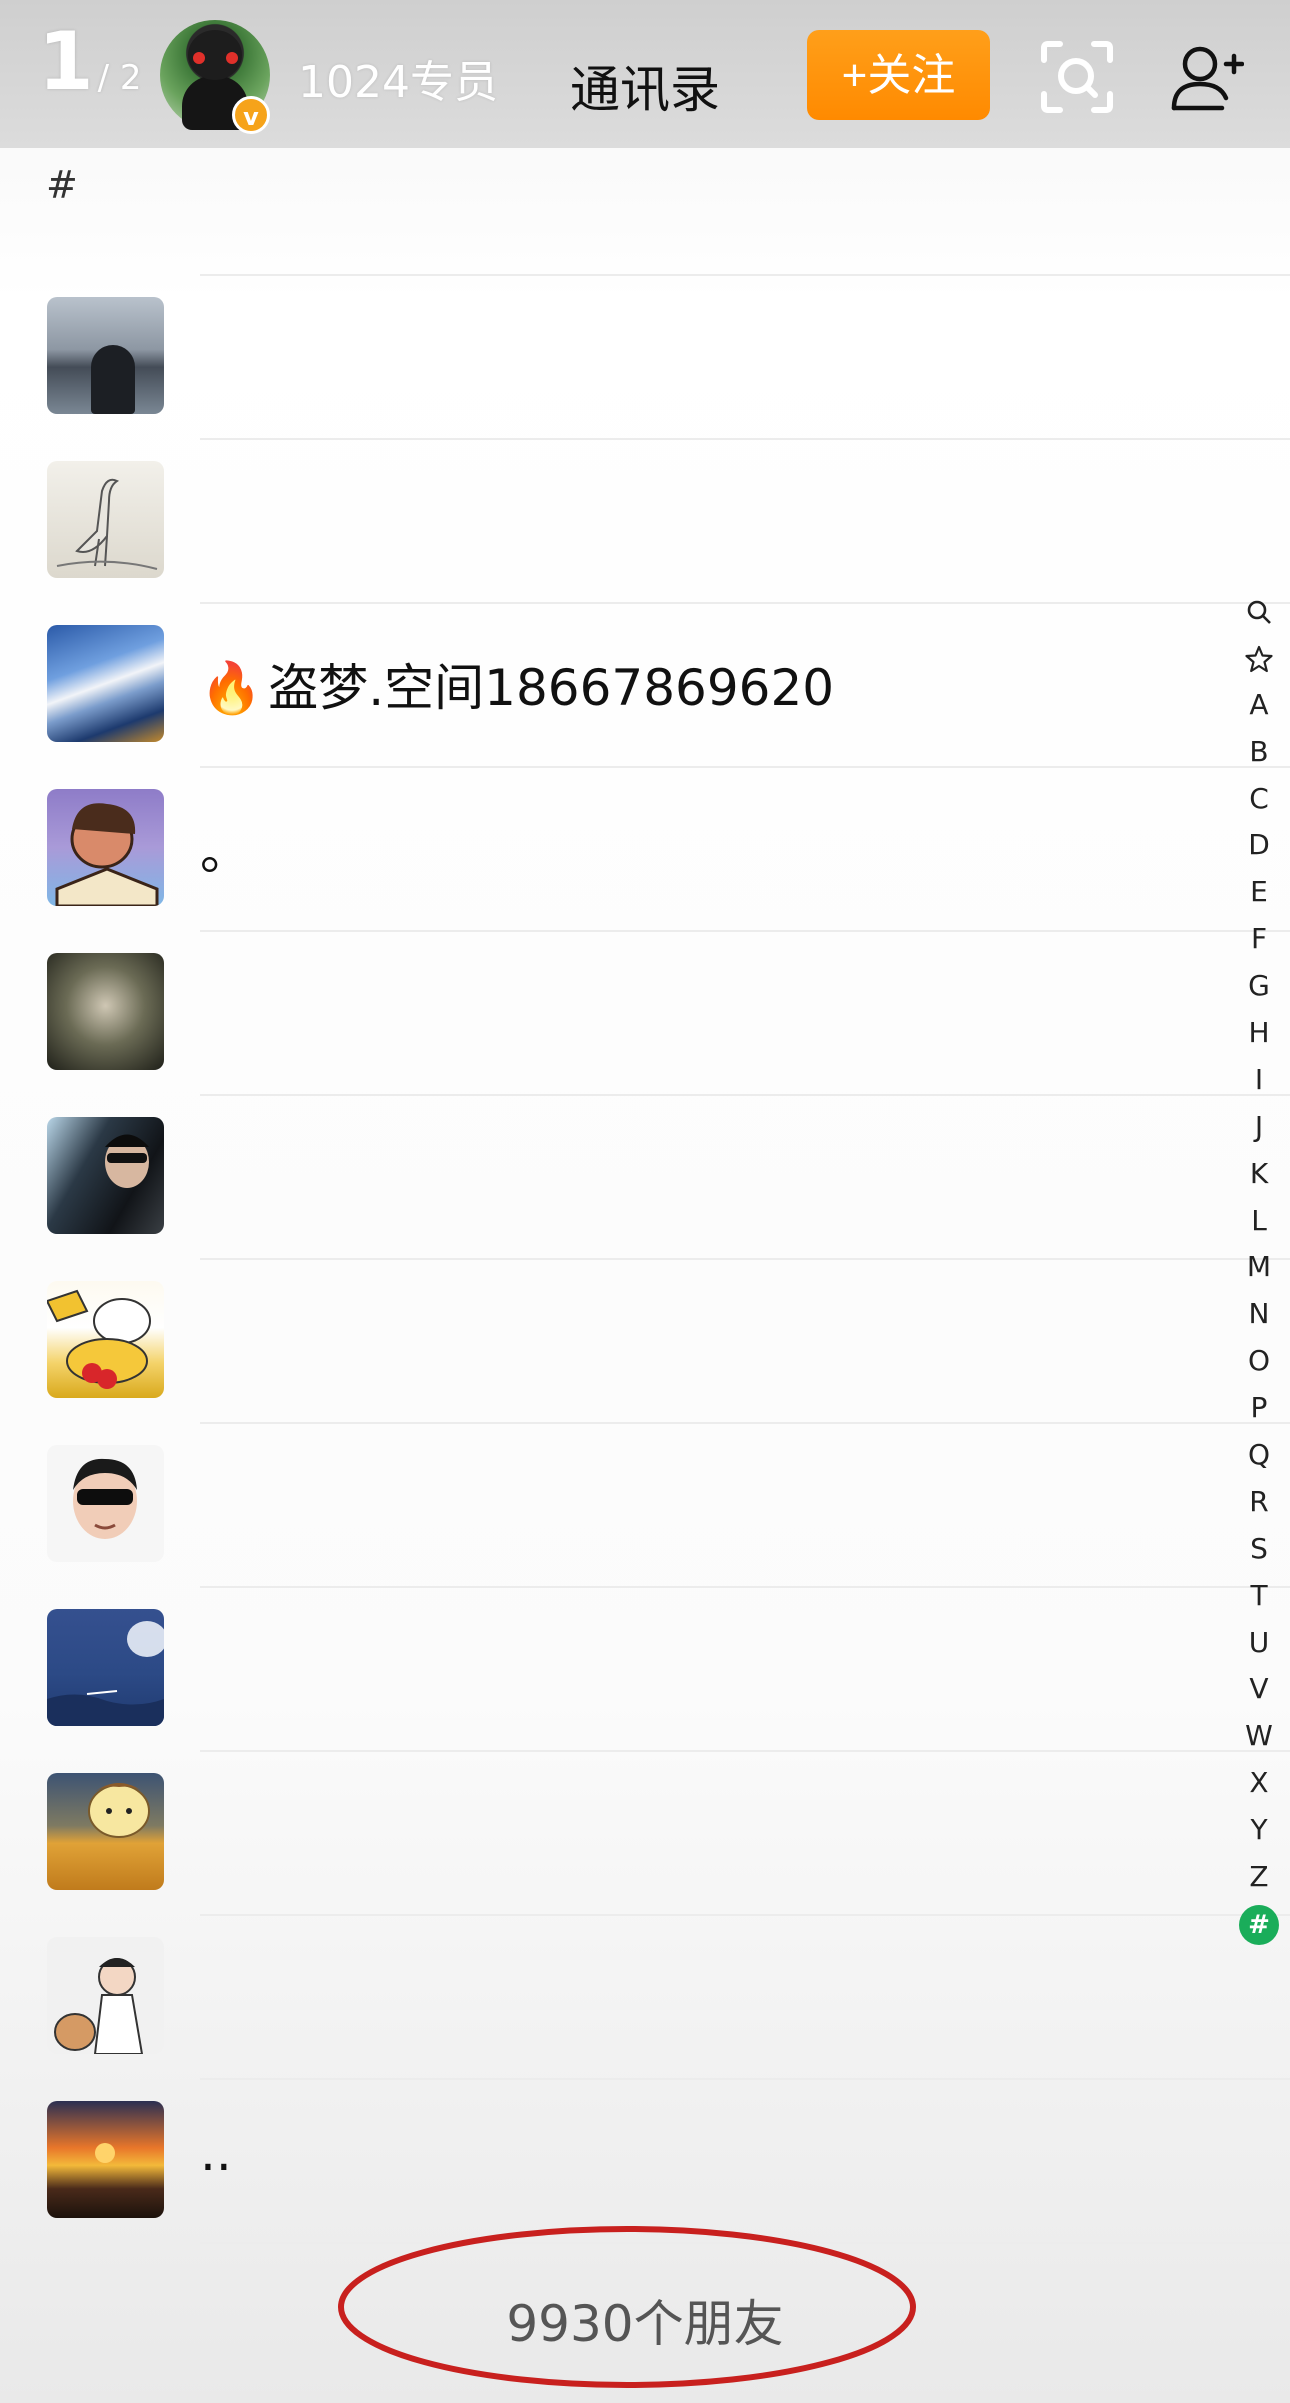 The image size is (1290, 2403). I want to click on index-letter: H, so click(1259, 1033).